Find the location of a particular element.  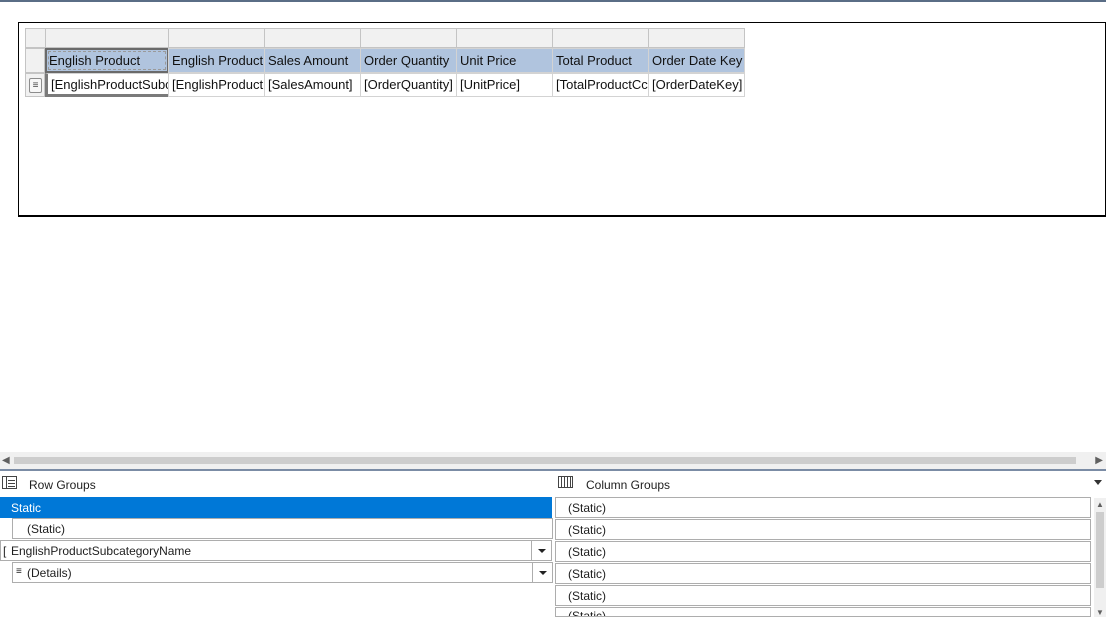

detail-cell: [OrderQuantity] is located at coordinates (408, 85).